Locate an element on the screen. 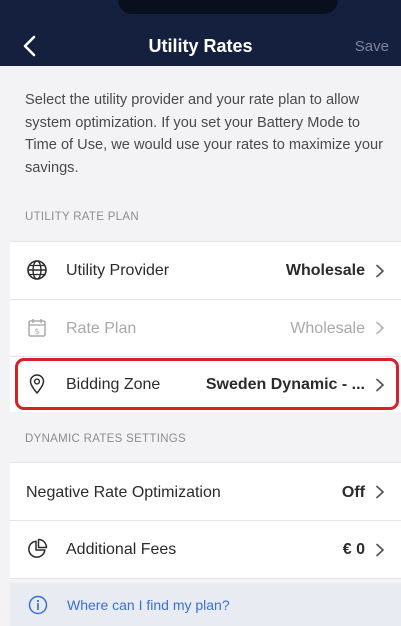 The height and width of the screenshot is (626, 401). rate-plan-row: $ Rate Plan Wholesale is located at coordinates (205, 328).